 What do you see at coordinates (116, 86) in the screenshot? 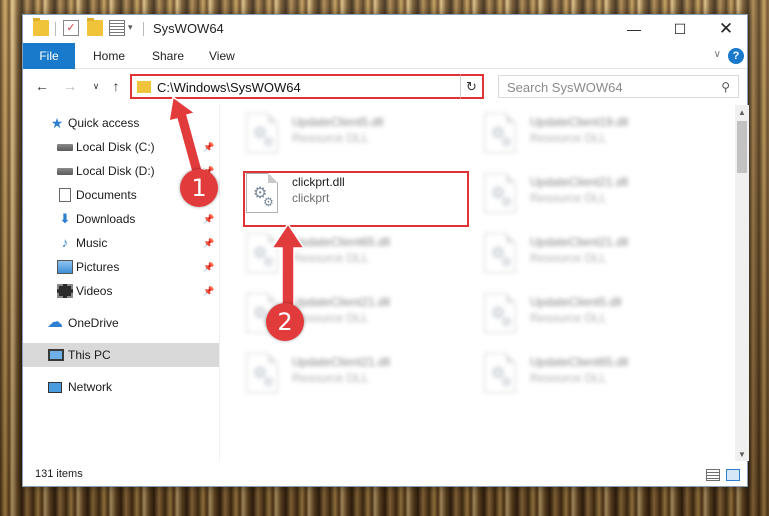
I see `up-button: ↑` at bounding box center [116, 86].